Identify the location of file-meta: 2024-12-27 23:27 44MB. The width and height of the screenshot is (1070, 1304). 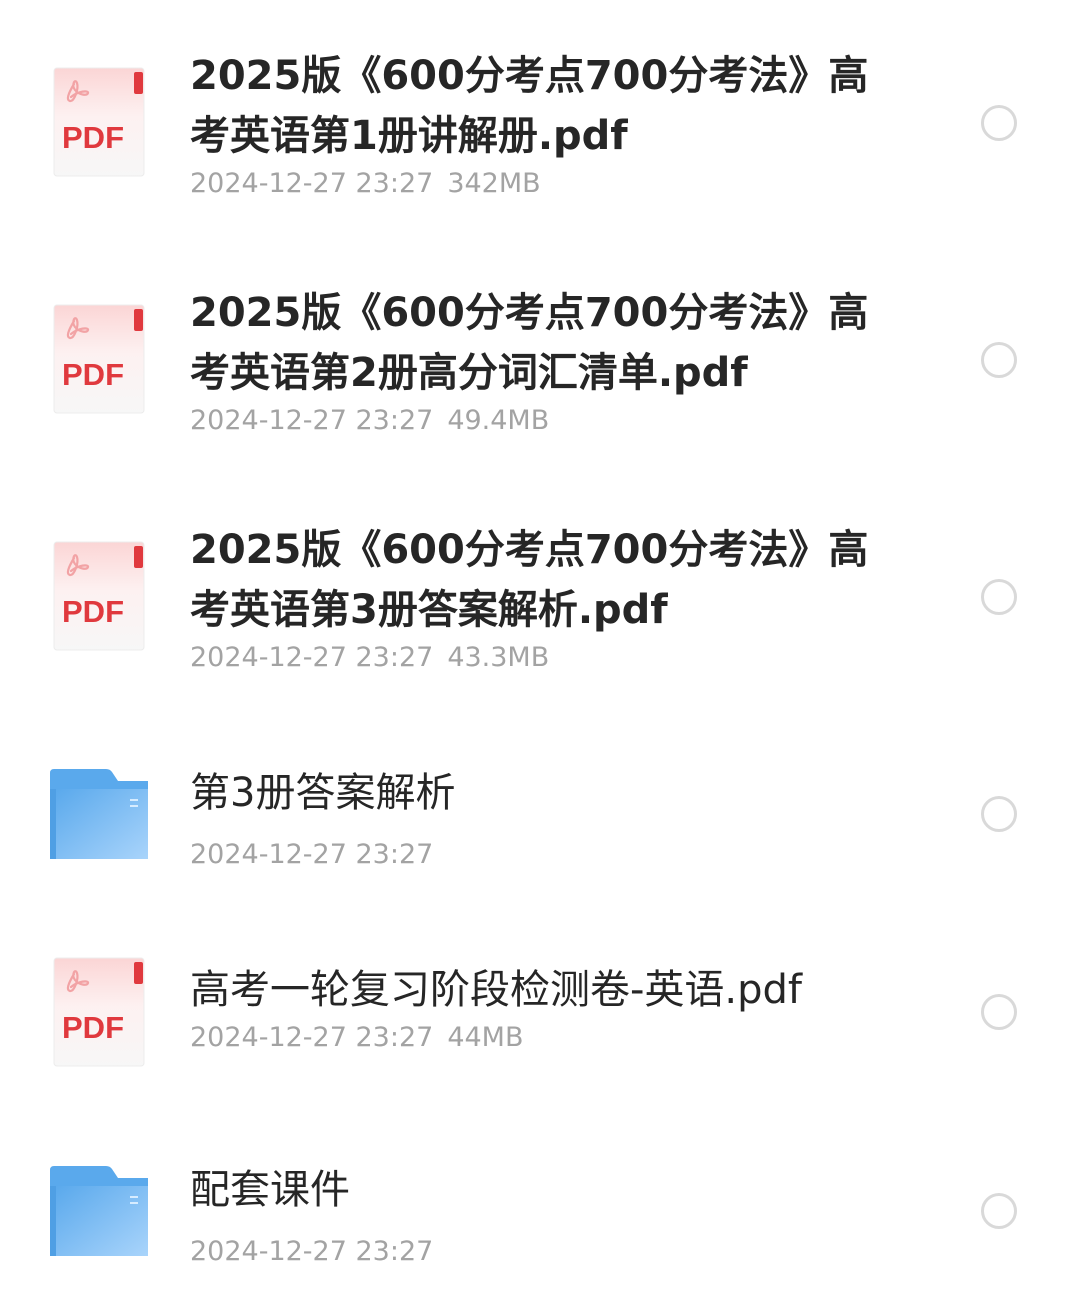
(535, 1038).